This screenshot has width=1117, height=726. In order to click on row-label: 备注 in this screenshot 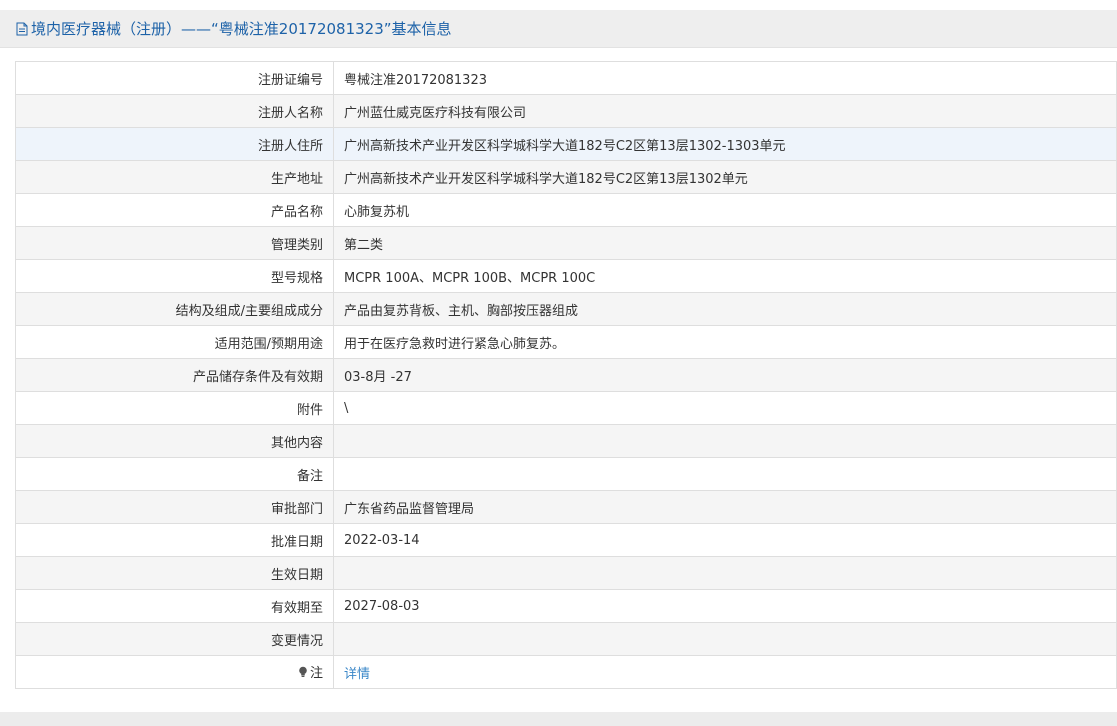, I will do `click(174, 474)`.